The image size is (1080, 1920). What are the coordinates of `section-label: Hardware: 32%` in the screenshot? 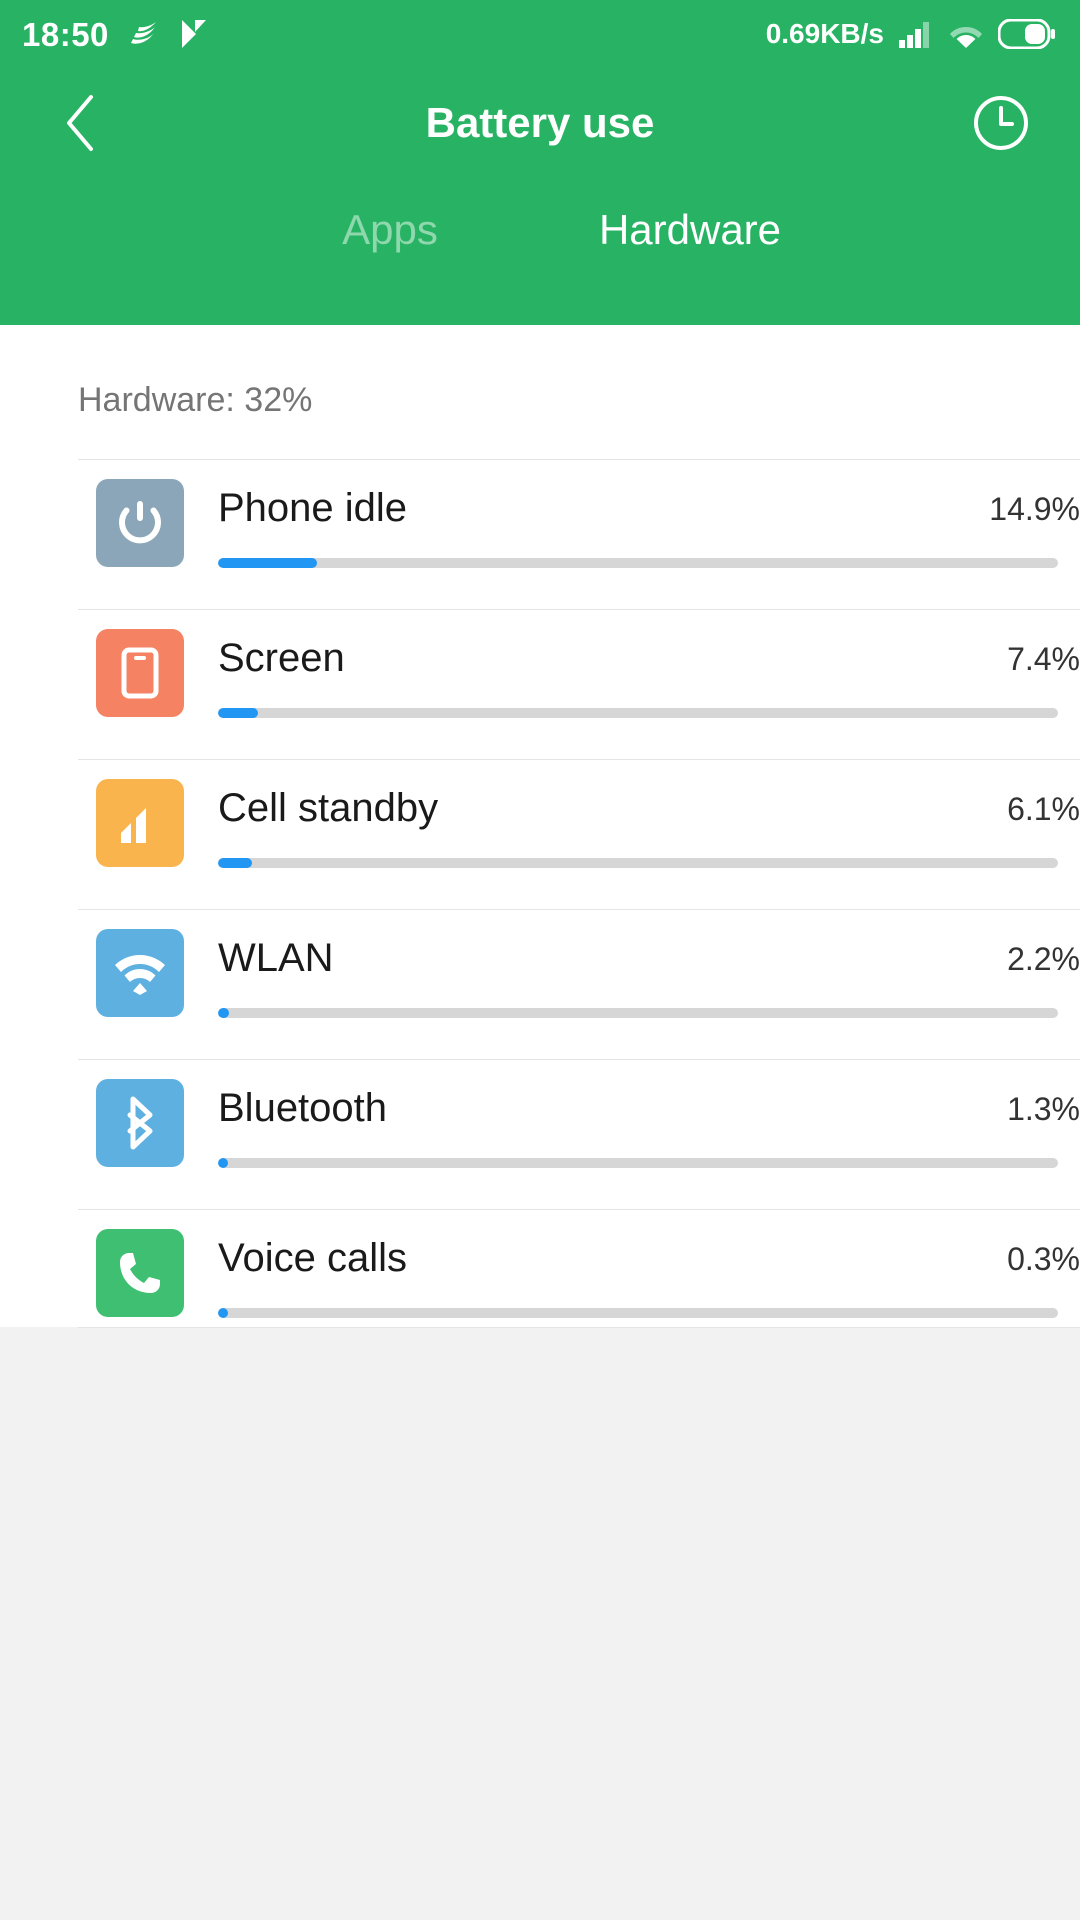 It's located at (195, 400).